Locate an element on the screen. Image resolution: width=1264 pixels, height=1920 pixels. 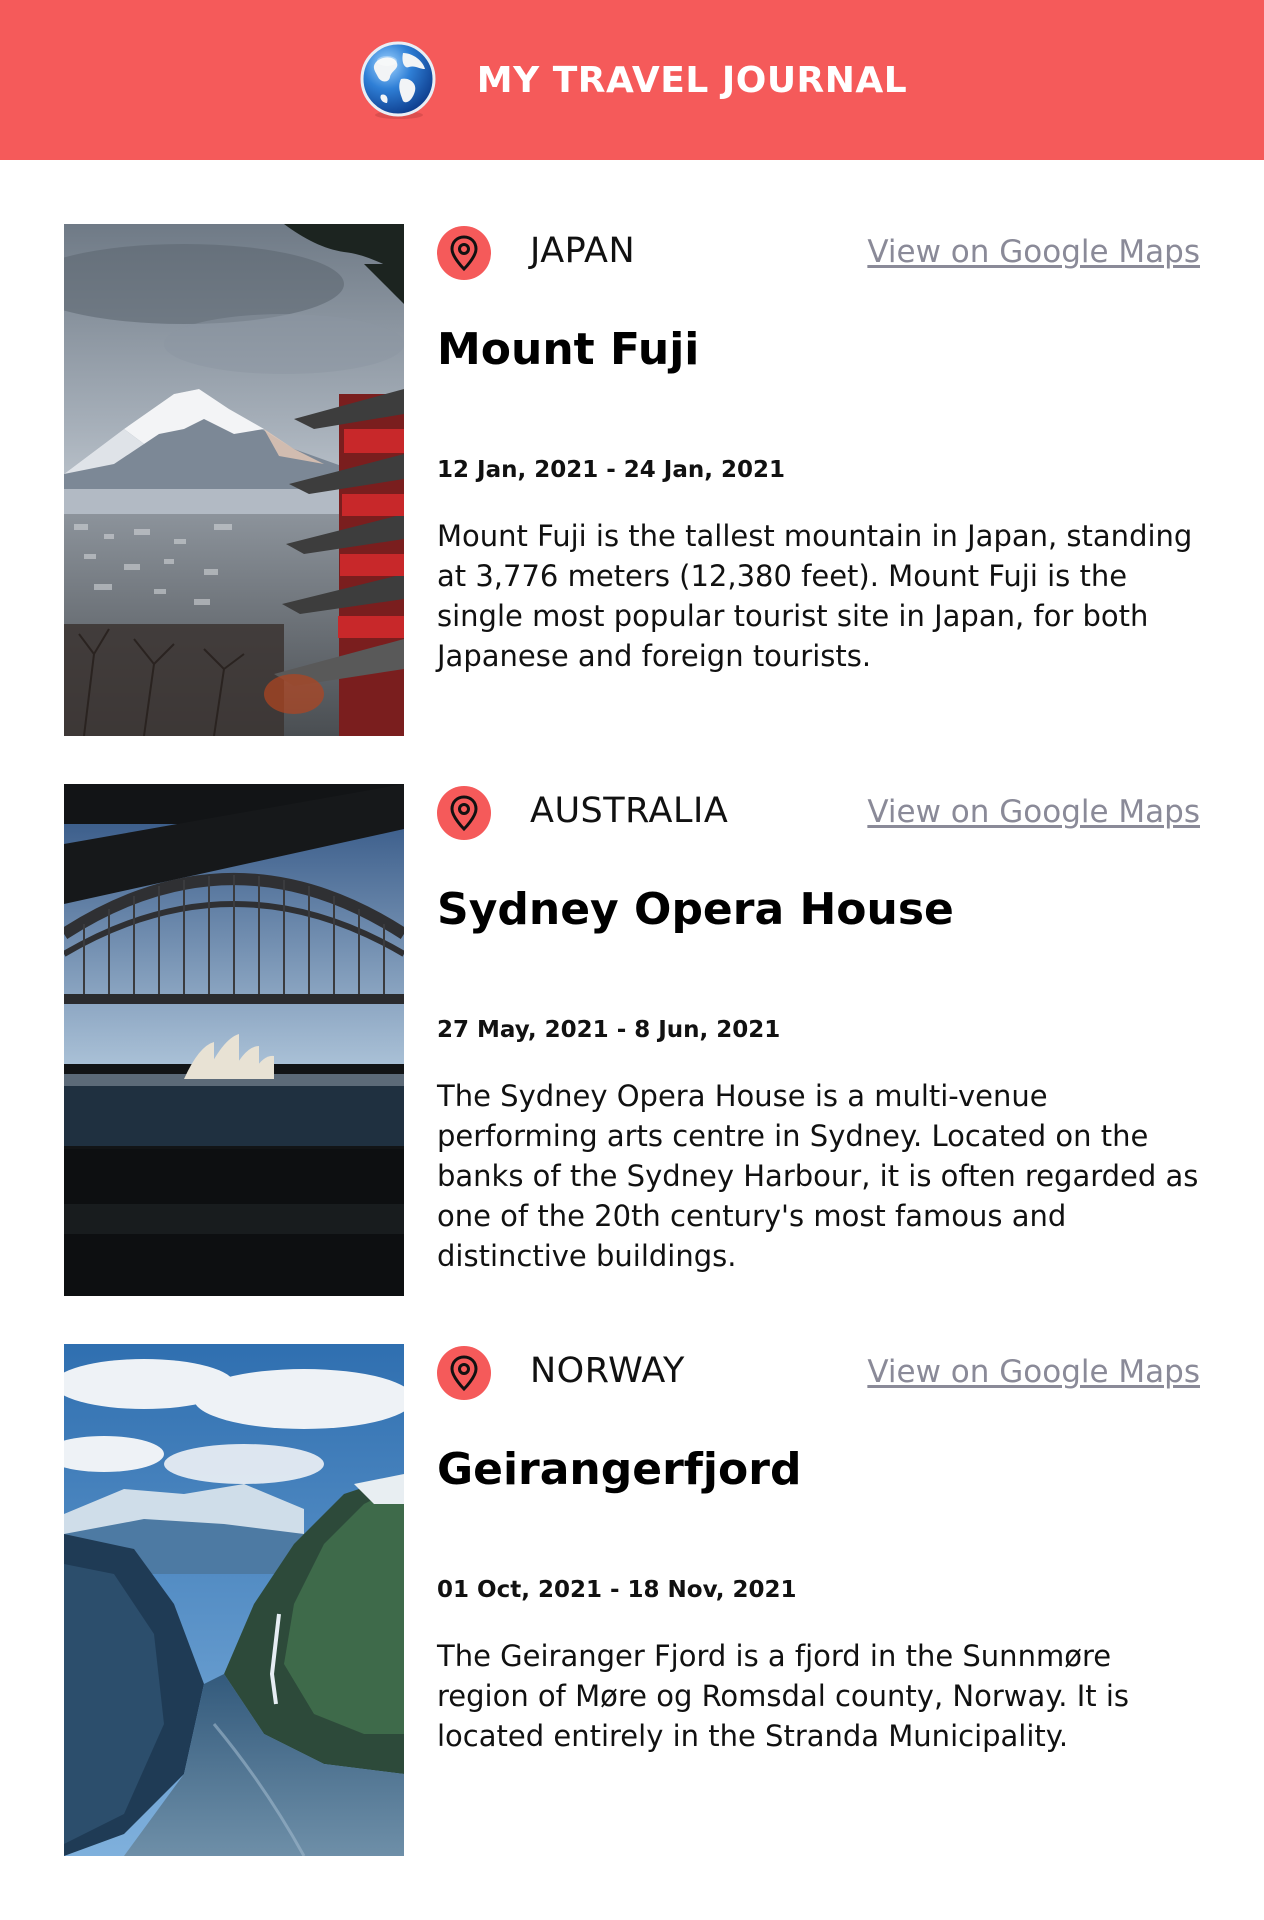
place-title: Geirangerfjord is located at coordinates (619, 1469).